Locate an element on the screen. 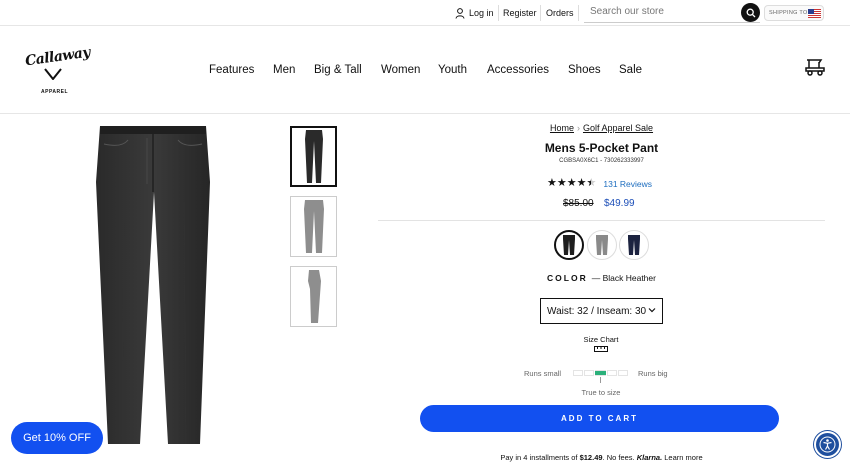 The width and height of the screenshot is (850, 467). thumbnail-back is located at coordinates (313, 226).